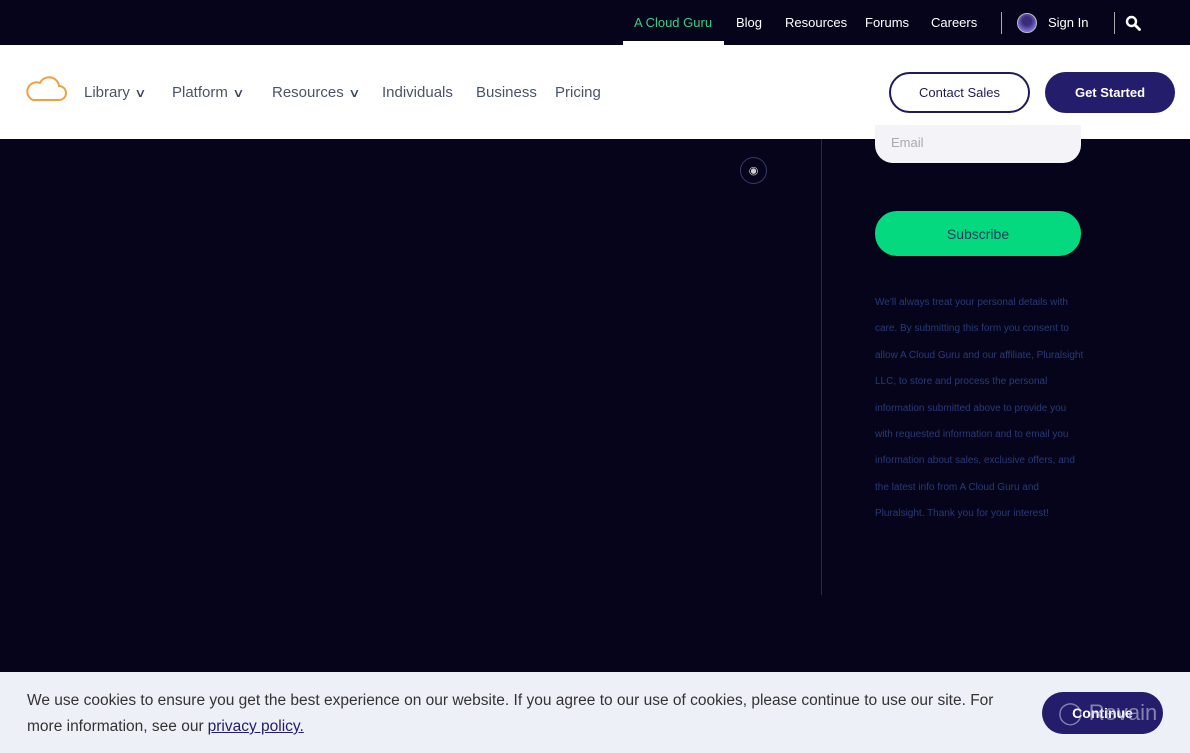 Image resolution: width=1190 pixels, height=753 pixels. Describe the element at coordinates (308, 92) in the screenshot. I see `nav-label: Resources` at that location.